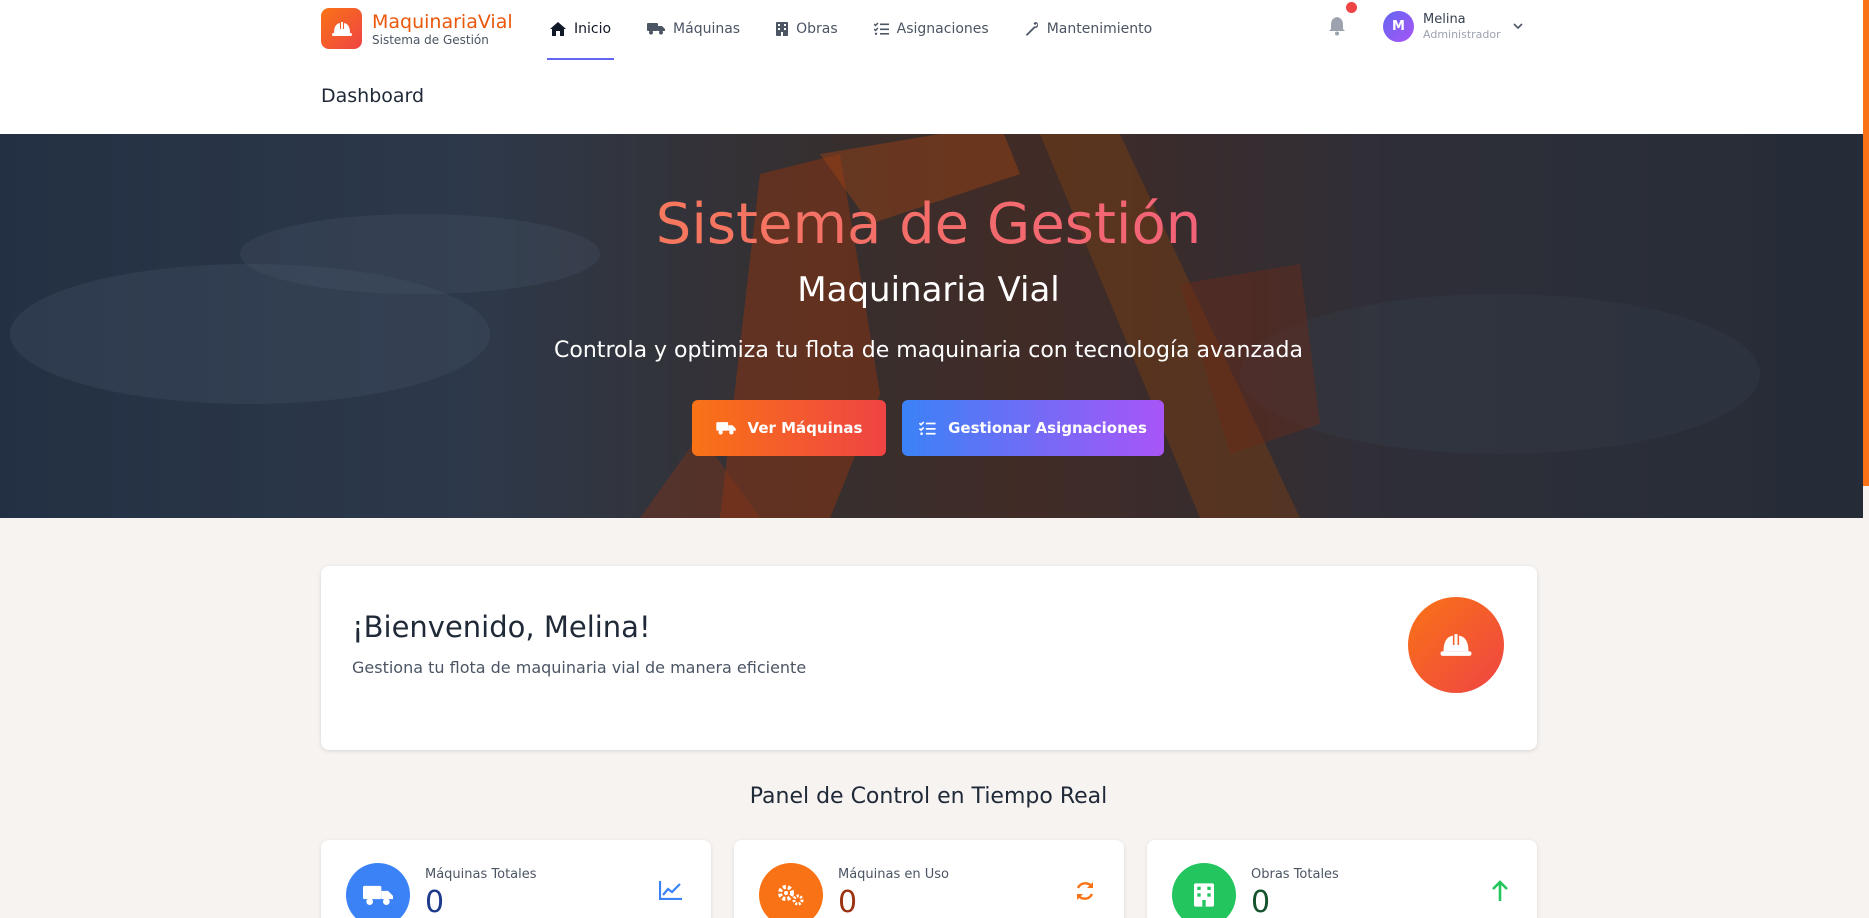 This screenshot has height=918, width=1869. I want to click on nav-mantenimiento-label: Mantenimiento, so click(1099, 28).